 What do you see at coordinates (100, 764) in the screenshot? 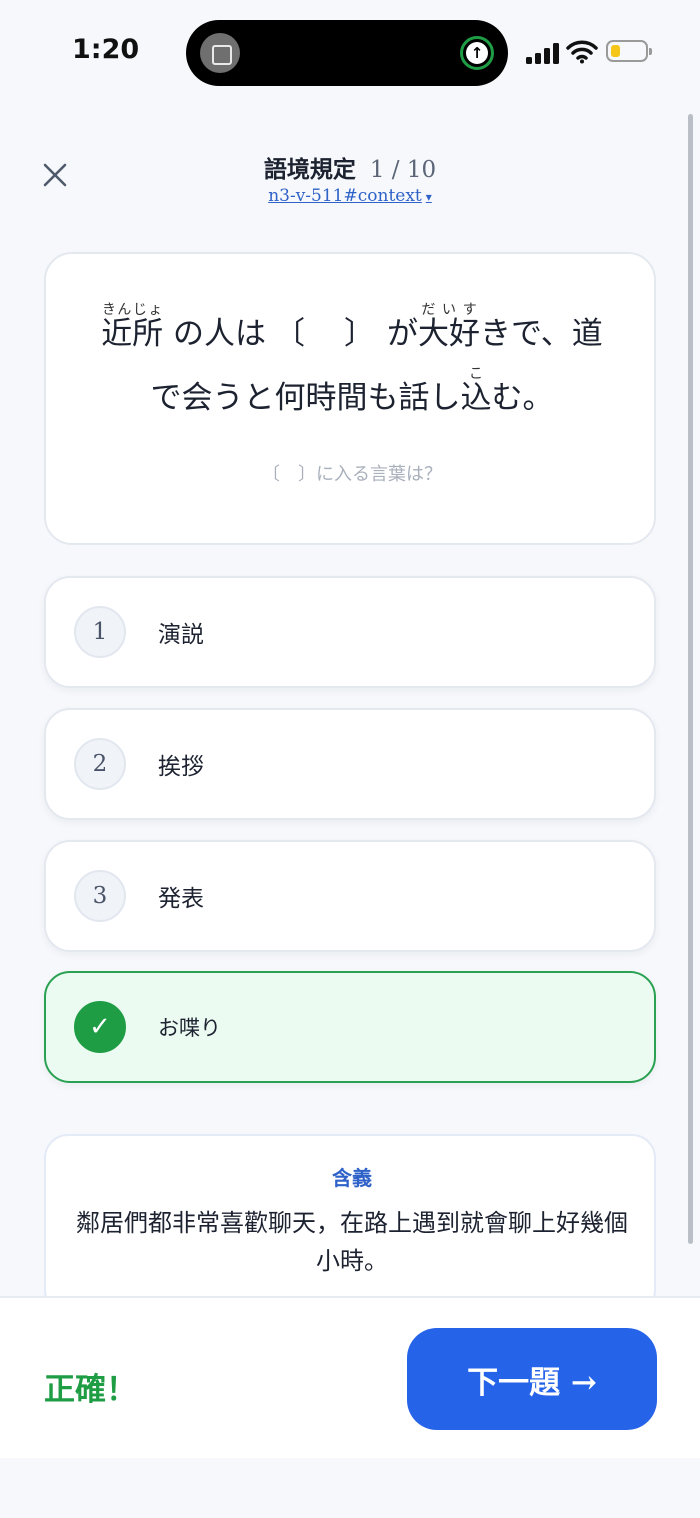
I see `option-number: 2` at bounding box center [100, 764].